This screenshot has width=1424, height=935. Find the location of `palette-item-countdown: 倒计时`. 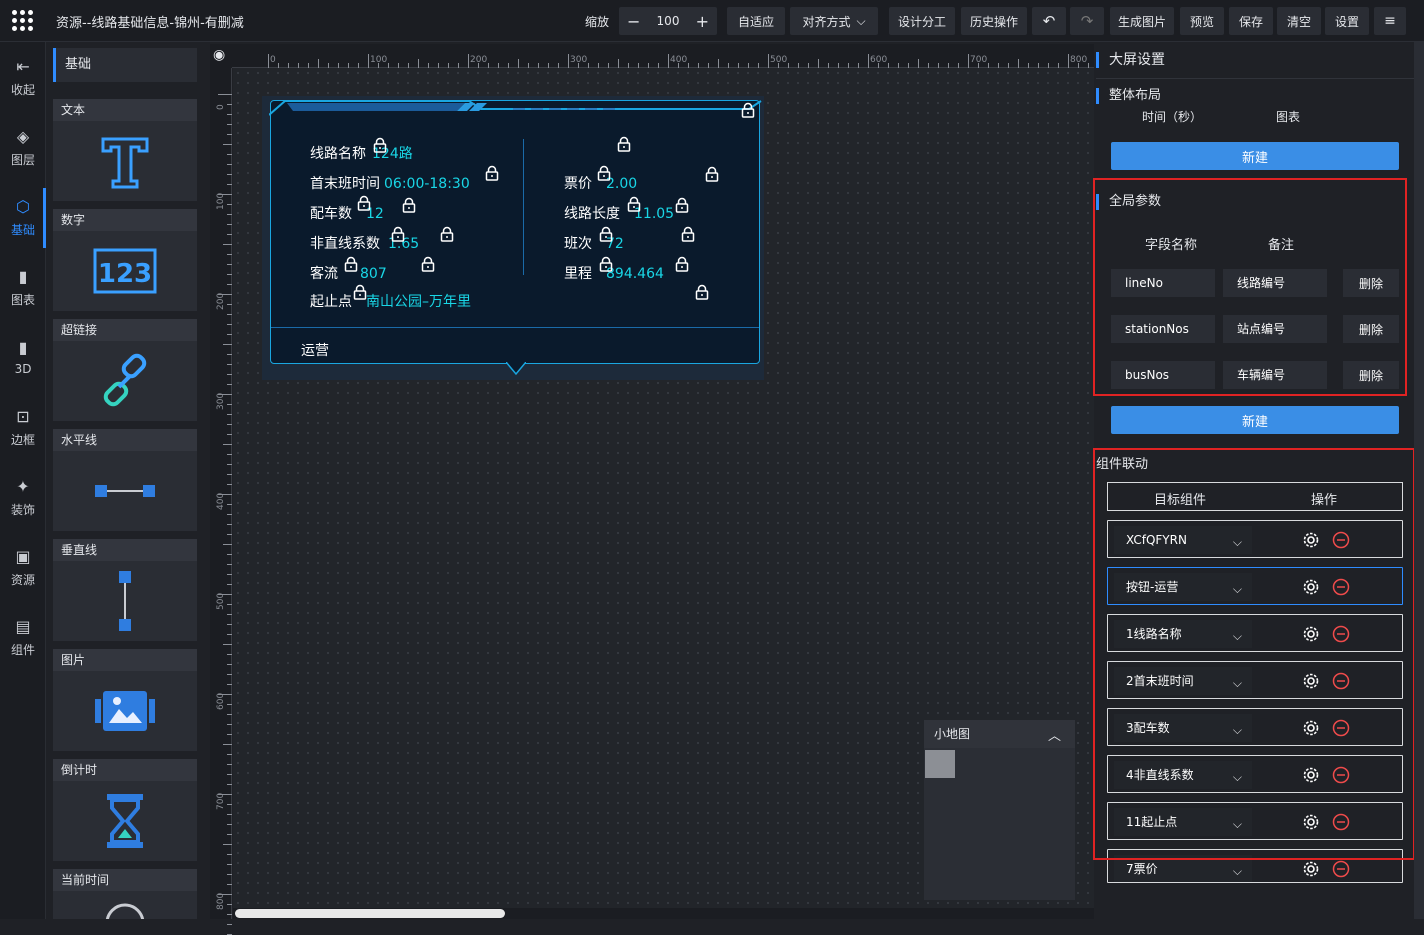

palette-item-countdown: 倒计时 is located at coordinates (125, 810).